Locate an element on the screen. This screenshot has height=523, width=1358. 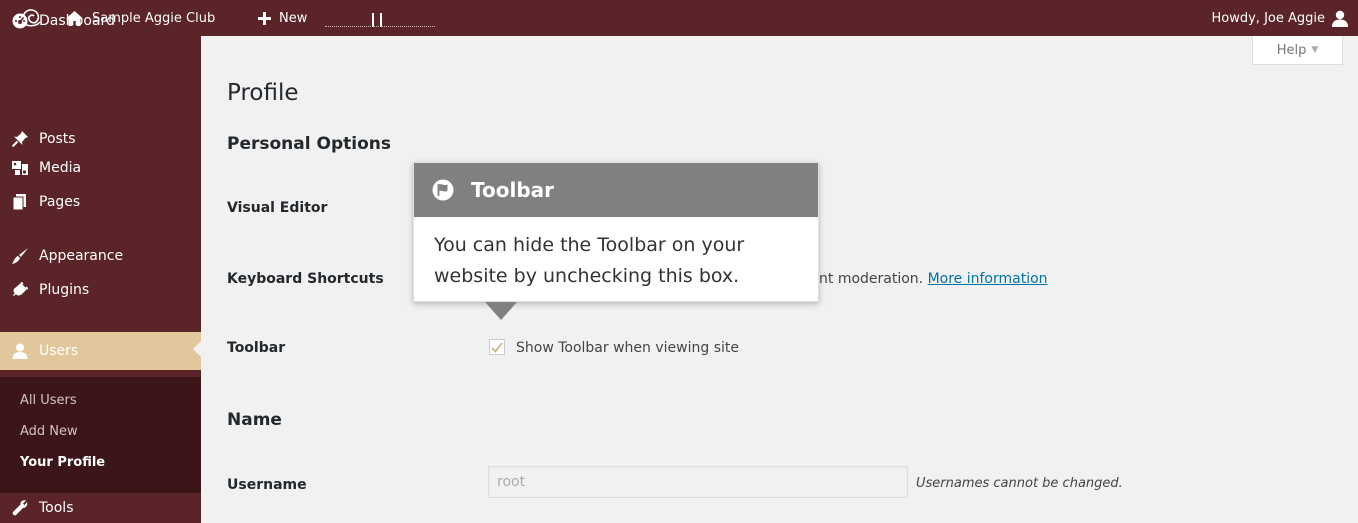
page-title: Profile is located at coordinates (263, 93).